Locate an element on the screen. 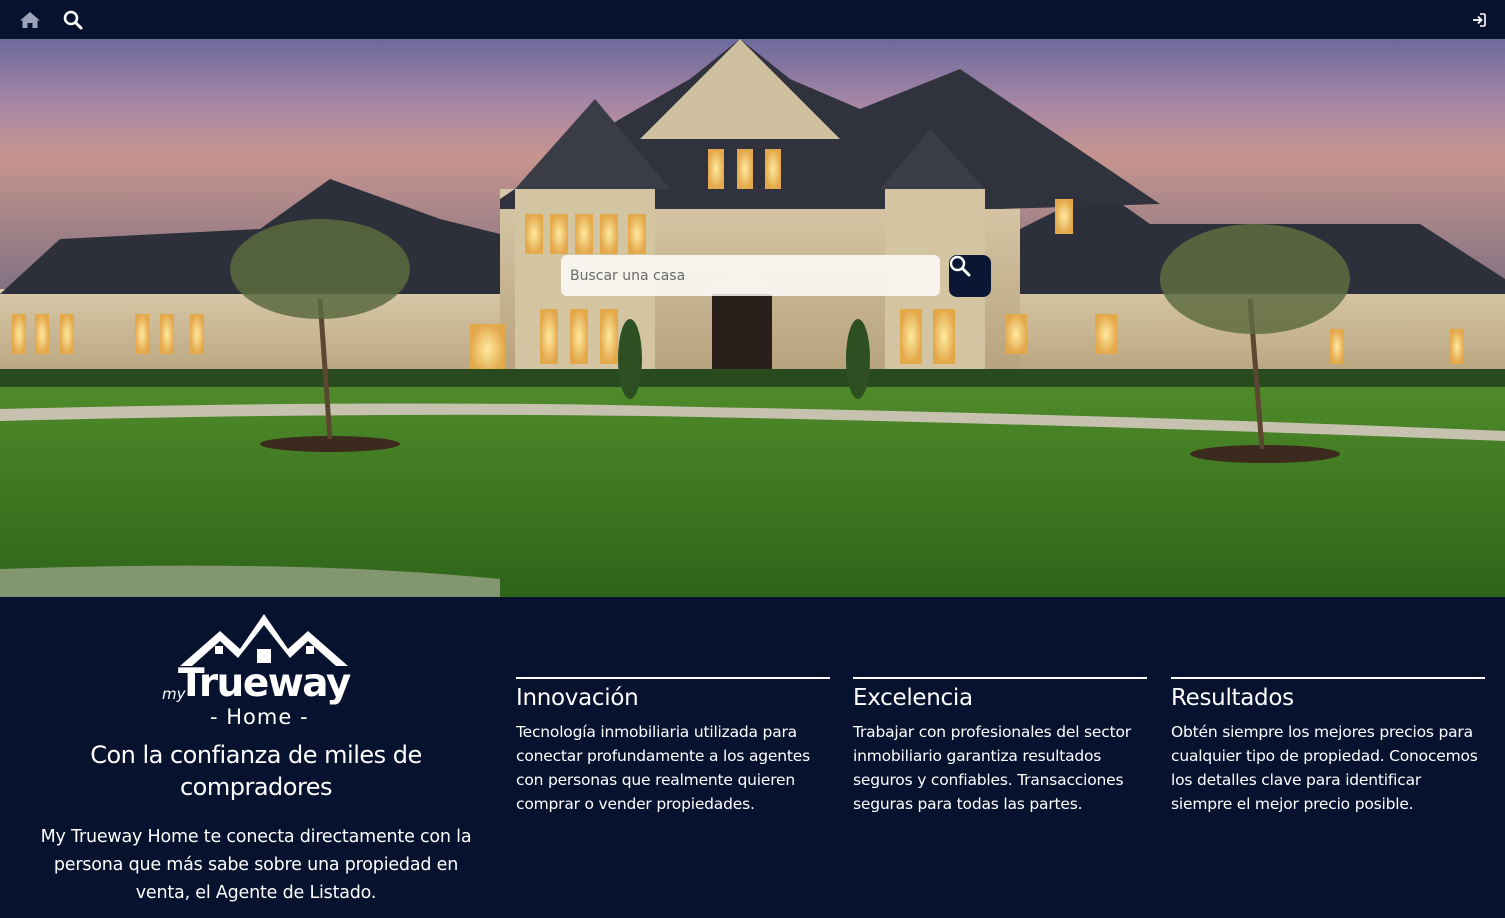 The width and height of the screenshot is (1505, 918). hero-search is located at coordinates (776, 276).